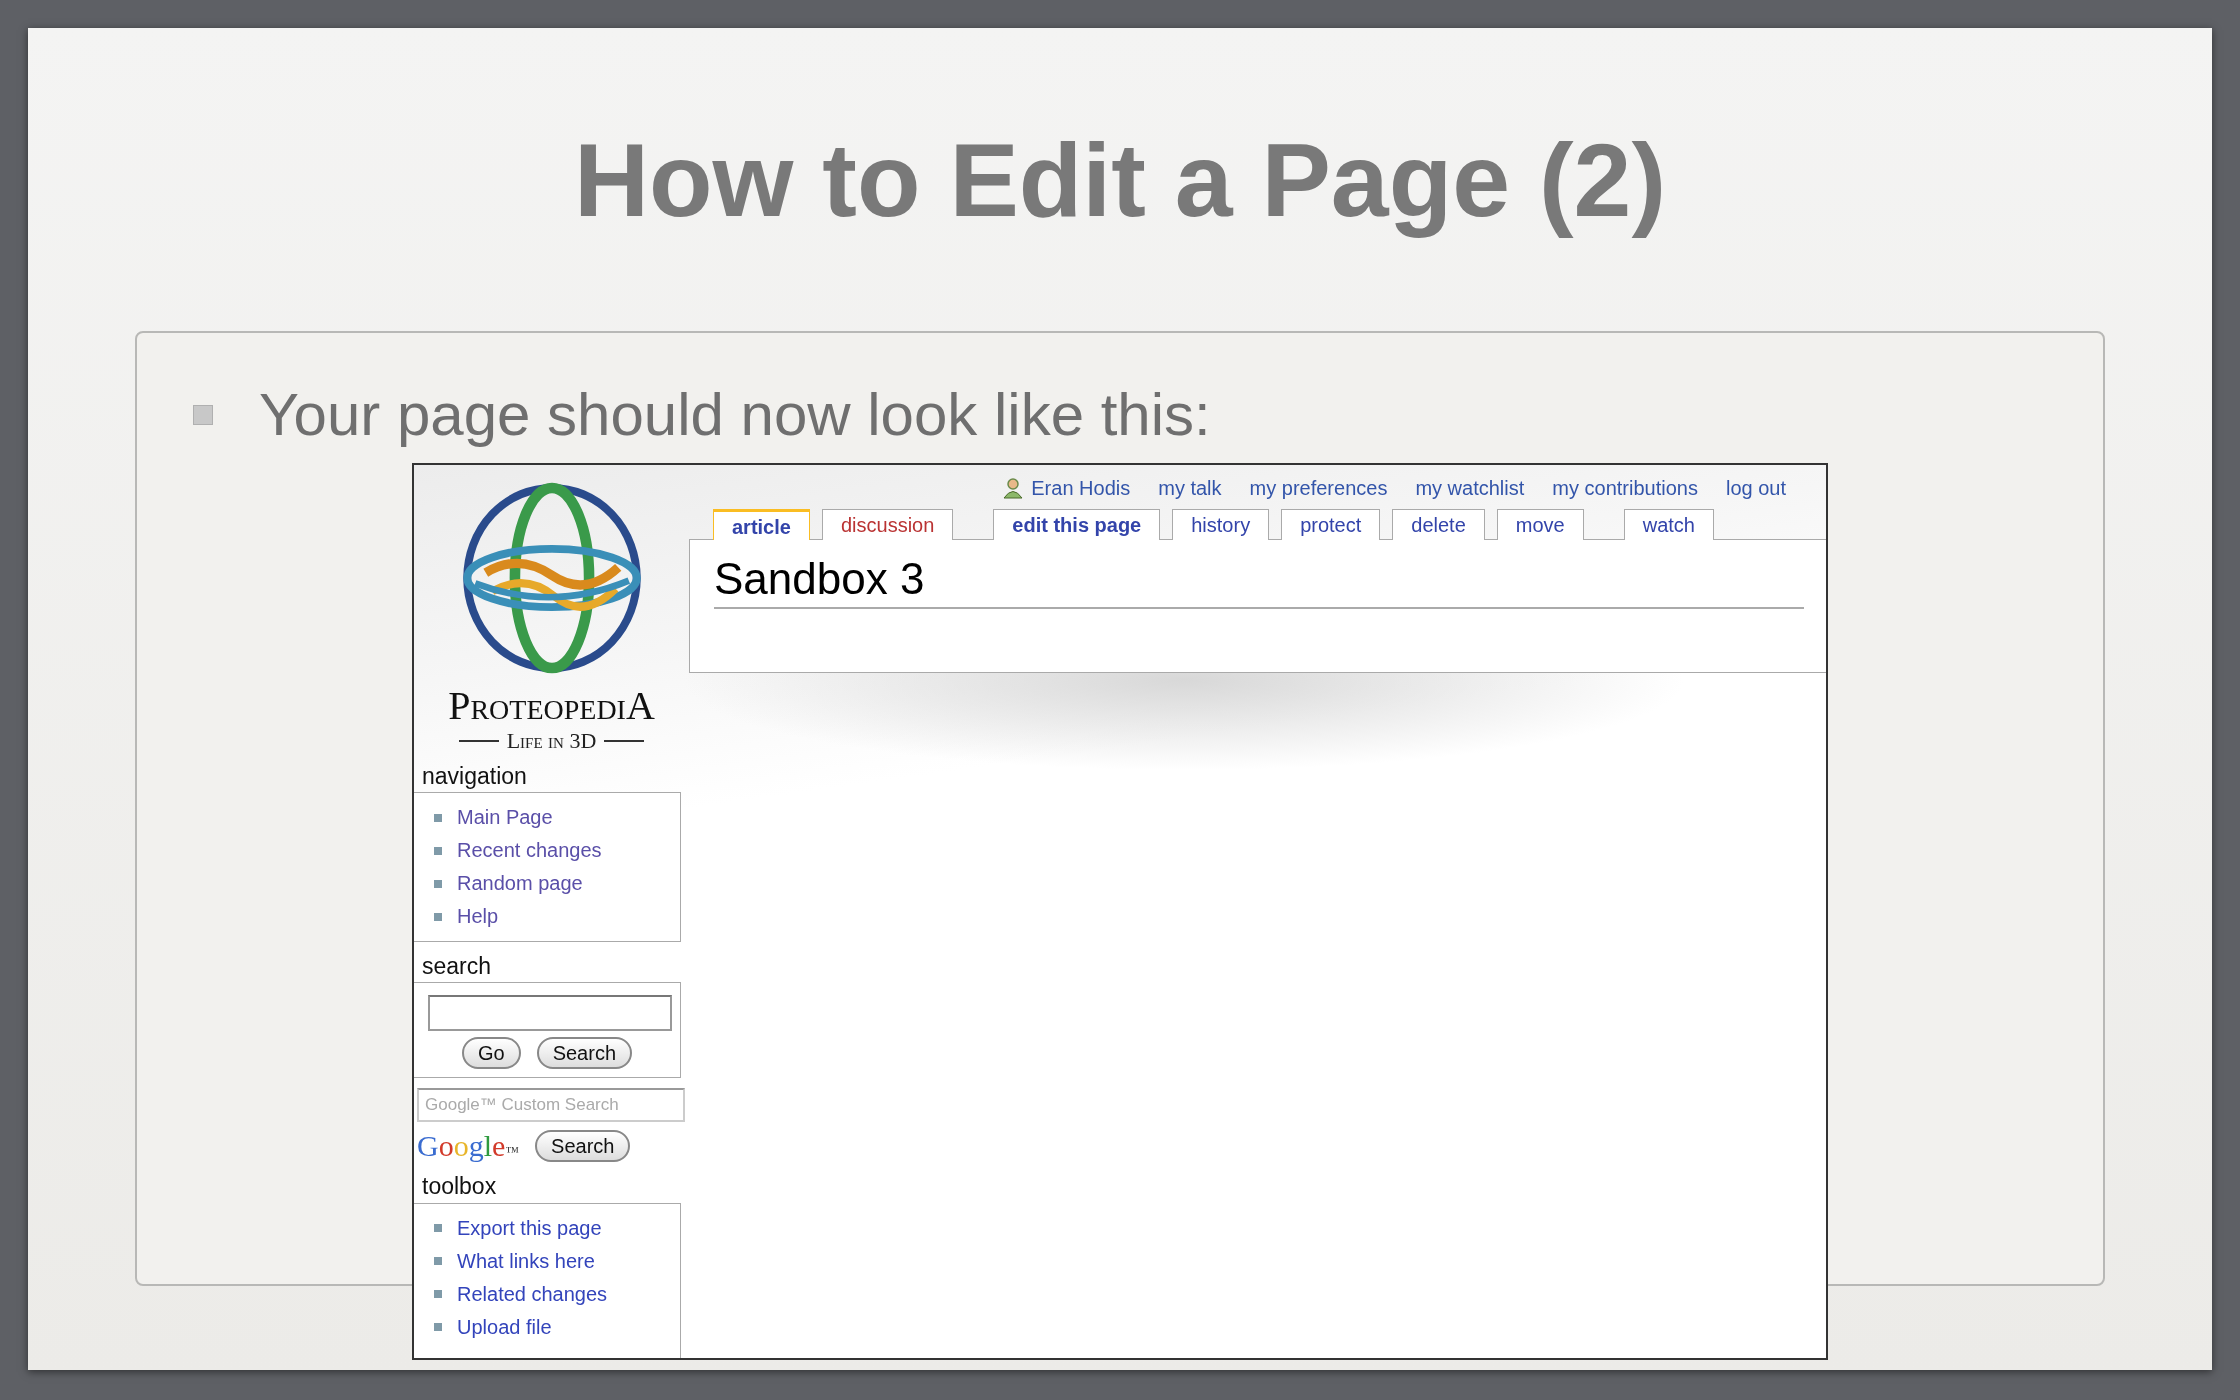 The image size is (2240, 1400). I want to click on sidebar-link: What links here, so click(526, 1261).